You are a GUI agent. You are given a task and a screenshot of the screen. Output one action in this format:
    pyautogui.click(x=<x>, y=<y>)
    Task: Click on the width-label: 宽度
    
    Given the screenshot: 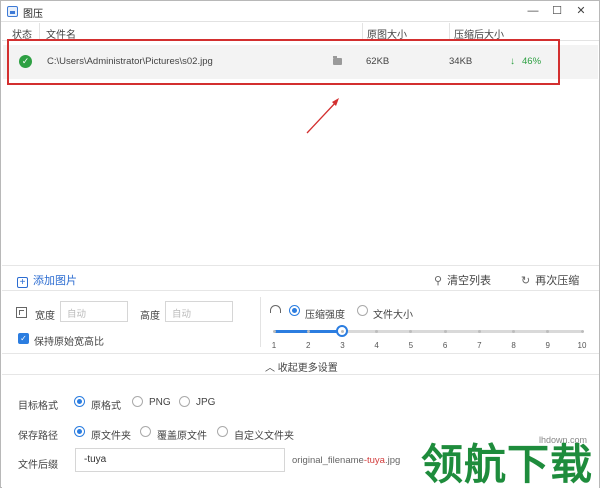 What is the action you would take?
    pyautogui.click(x=45, y=316)
    